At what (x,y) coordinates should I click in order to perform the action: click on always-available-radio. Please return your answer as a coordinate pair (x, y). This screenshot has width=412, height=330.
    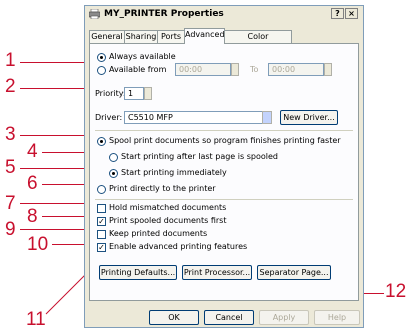
    Looking at the image, I should click on (101, 57).